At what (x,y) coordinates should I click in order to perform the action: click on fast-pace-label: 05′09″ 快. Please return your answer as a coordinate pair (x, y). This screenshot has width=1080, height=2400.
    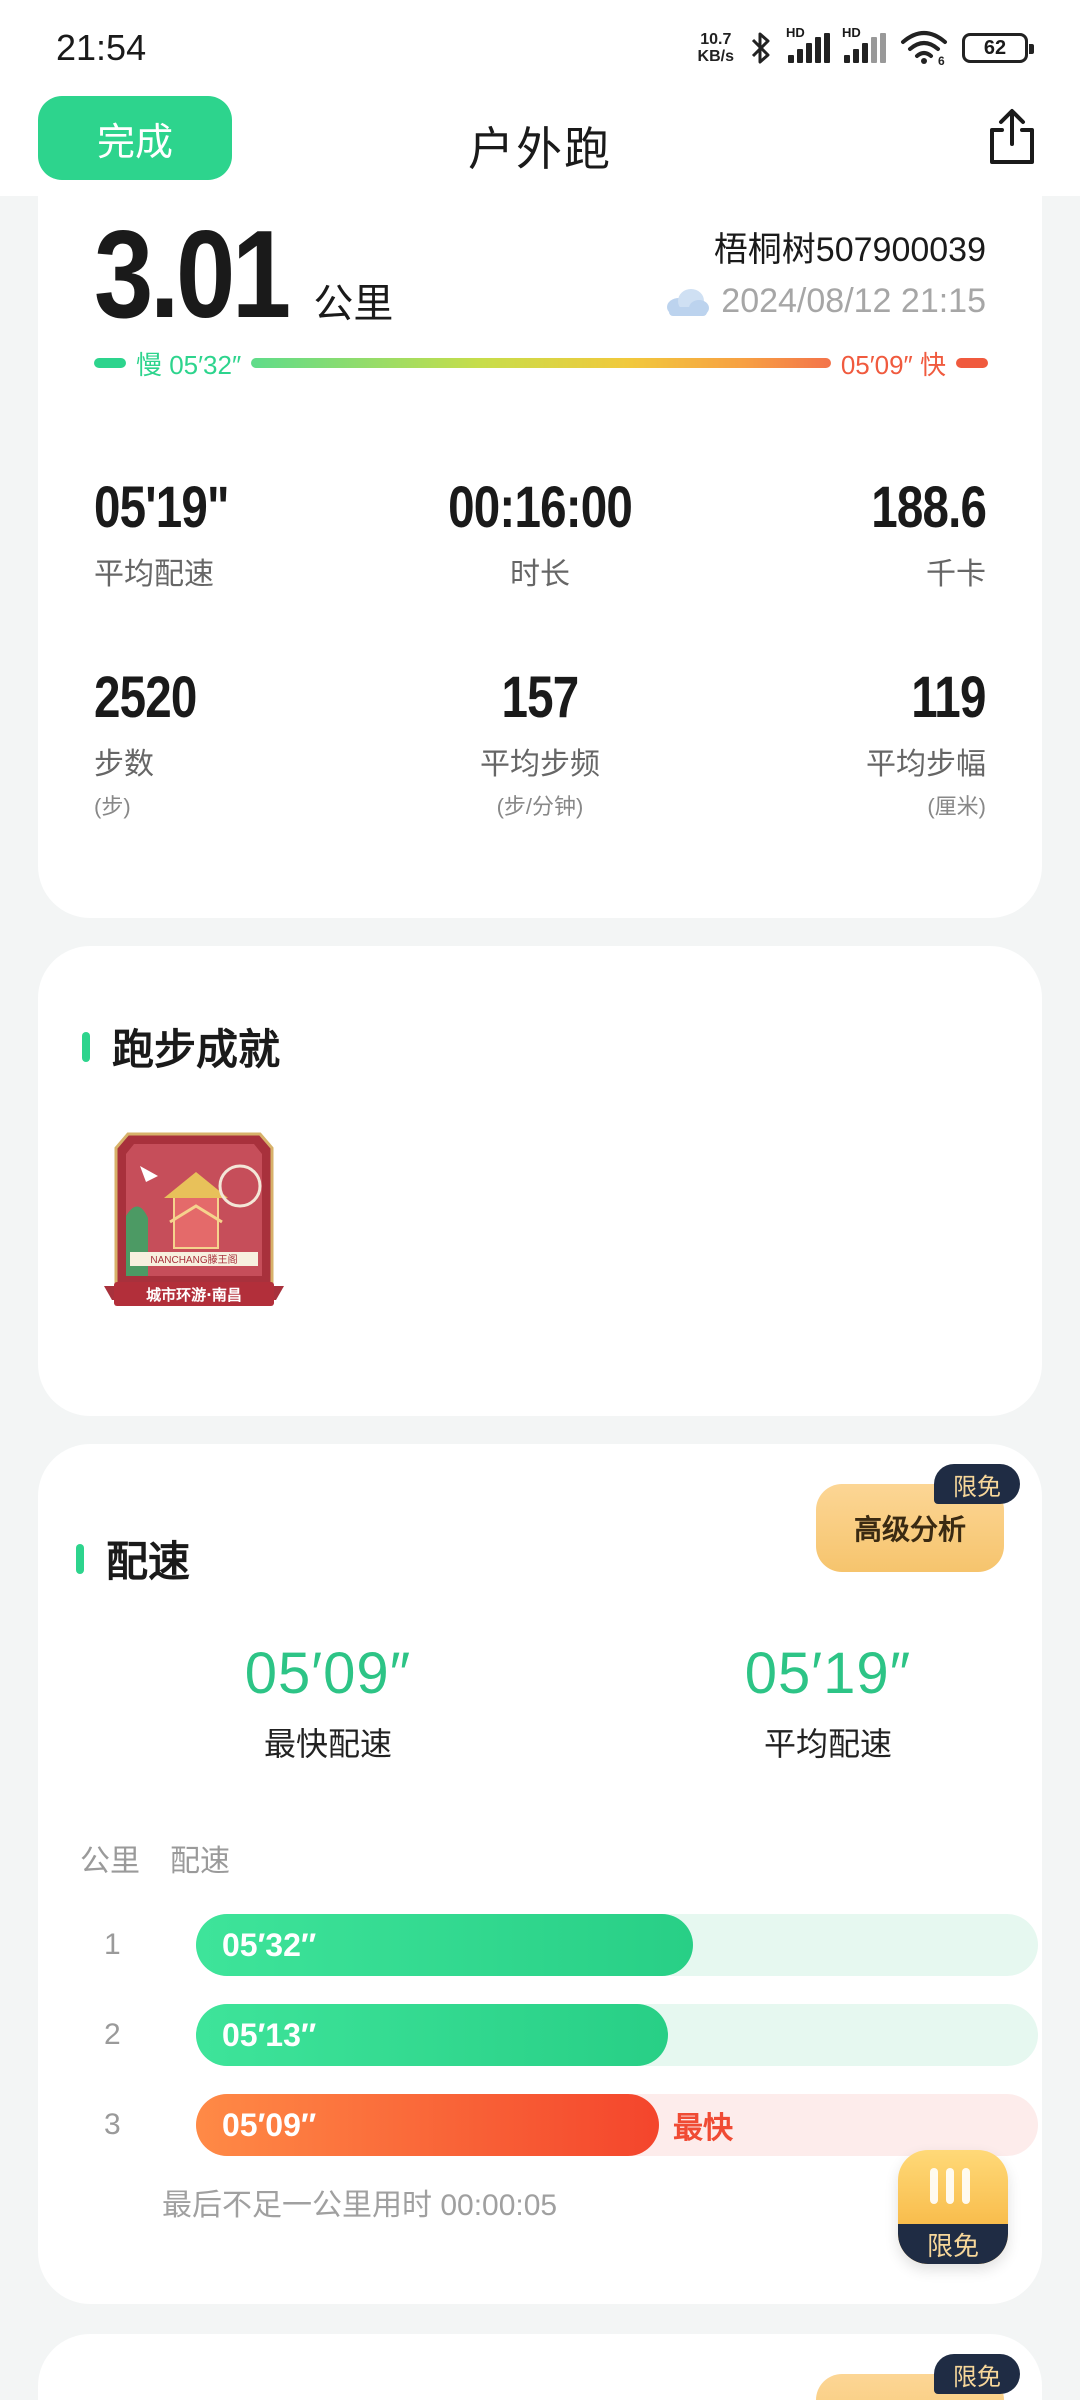
    Looking at the image, I should click on (893, 364).